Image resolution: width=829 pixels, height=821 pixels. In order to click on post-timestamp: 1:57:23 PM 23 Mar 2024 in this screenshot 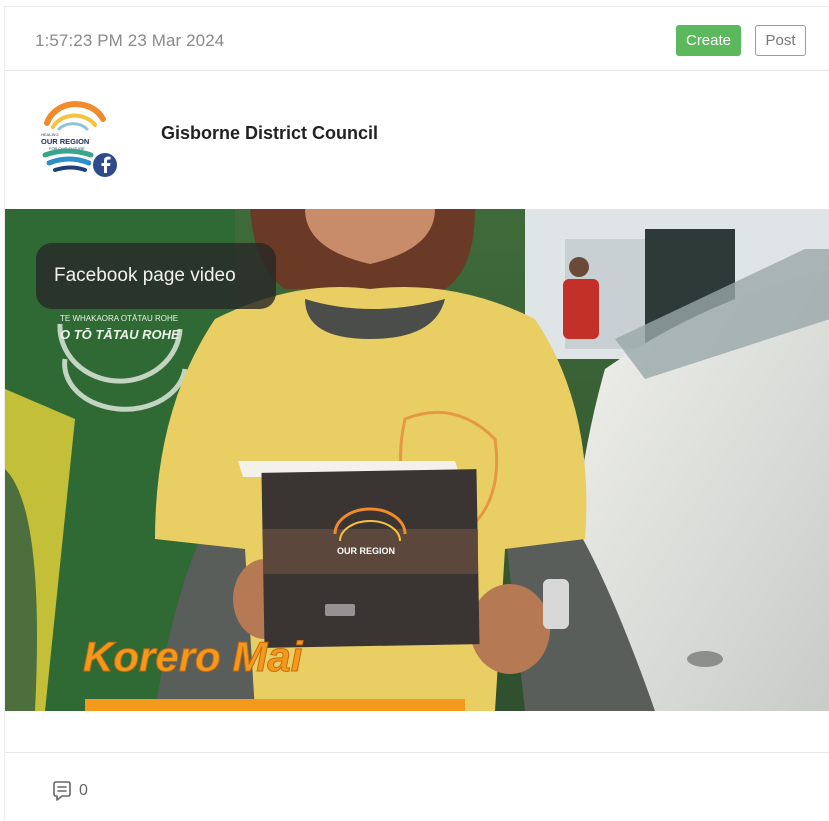, I will do `click(130, 40)`.